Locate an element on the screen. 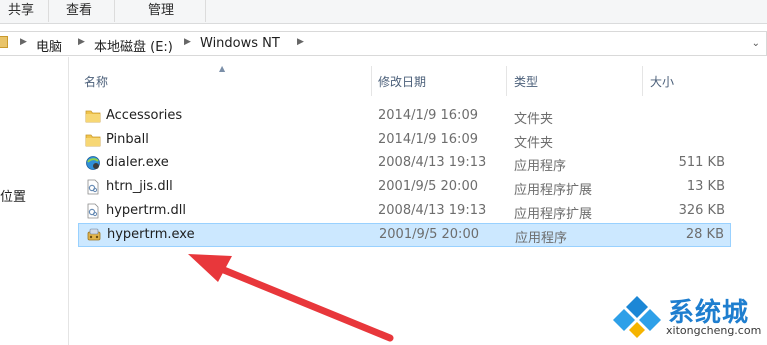  file-row-hypertrm-exe: hypertrm.exe 2001/9/5 20:00 应用程序 28 KB is located at coordinates (404, 235).